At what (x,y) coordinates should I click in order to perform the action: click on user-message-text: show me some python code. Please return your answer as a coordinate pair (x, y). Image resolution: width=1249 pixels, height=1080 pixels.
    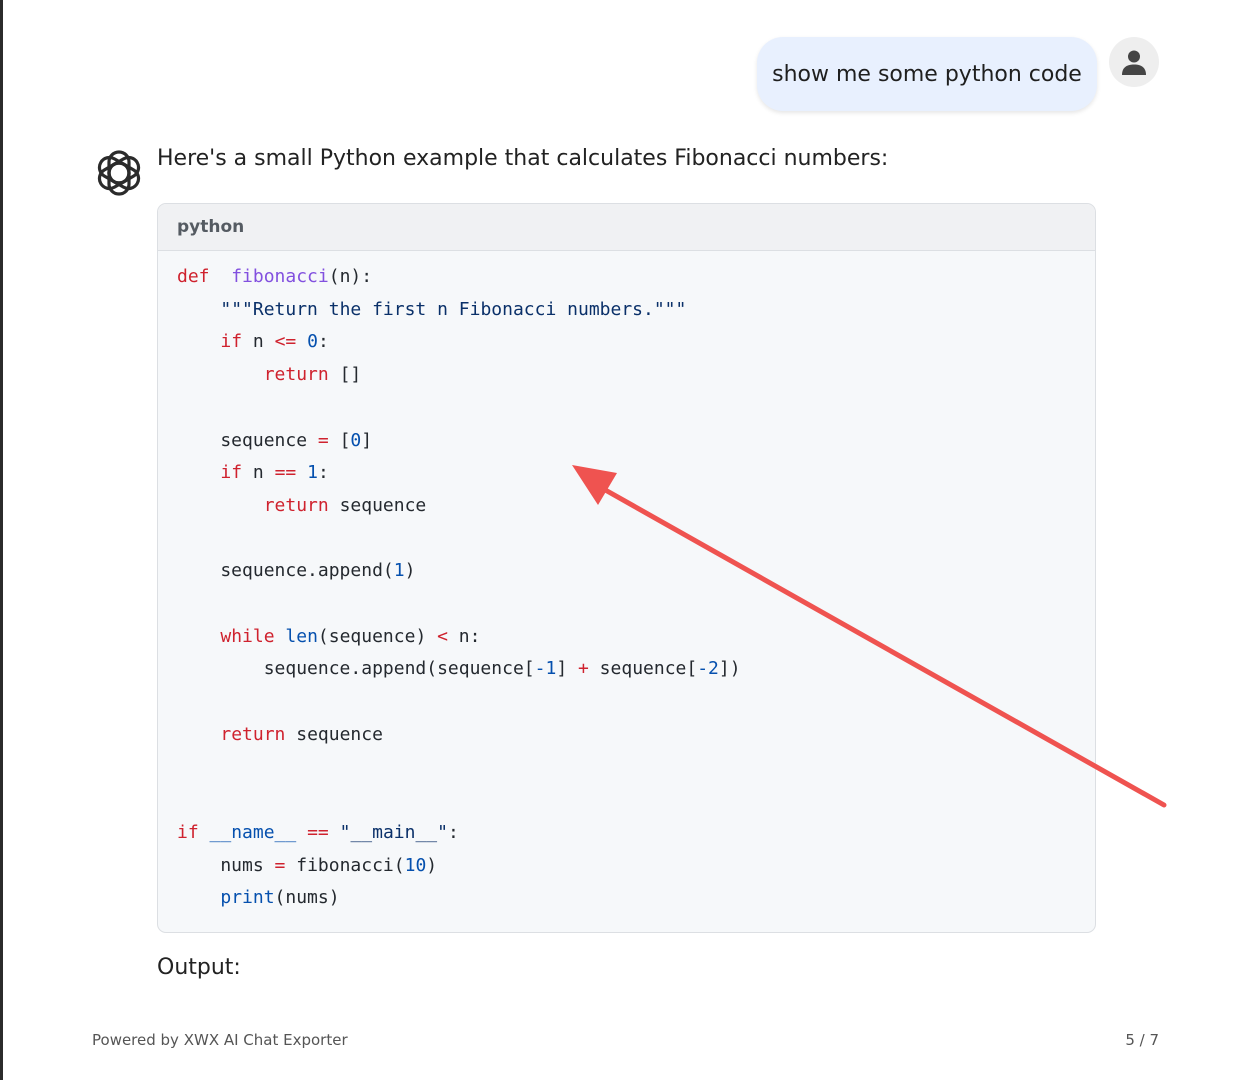
    Looking at the image, I should click on (927, 74).